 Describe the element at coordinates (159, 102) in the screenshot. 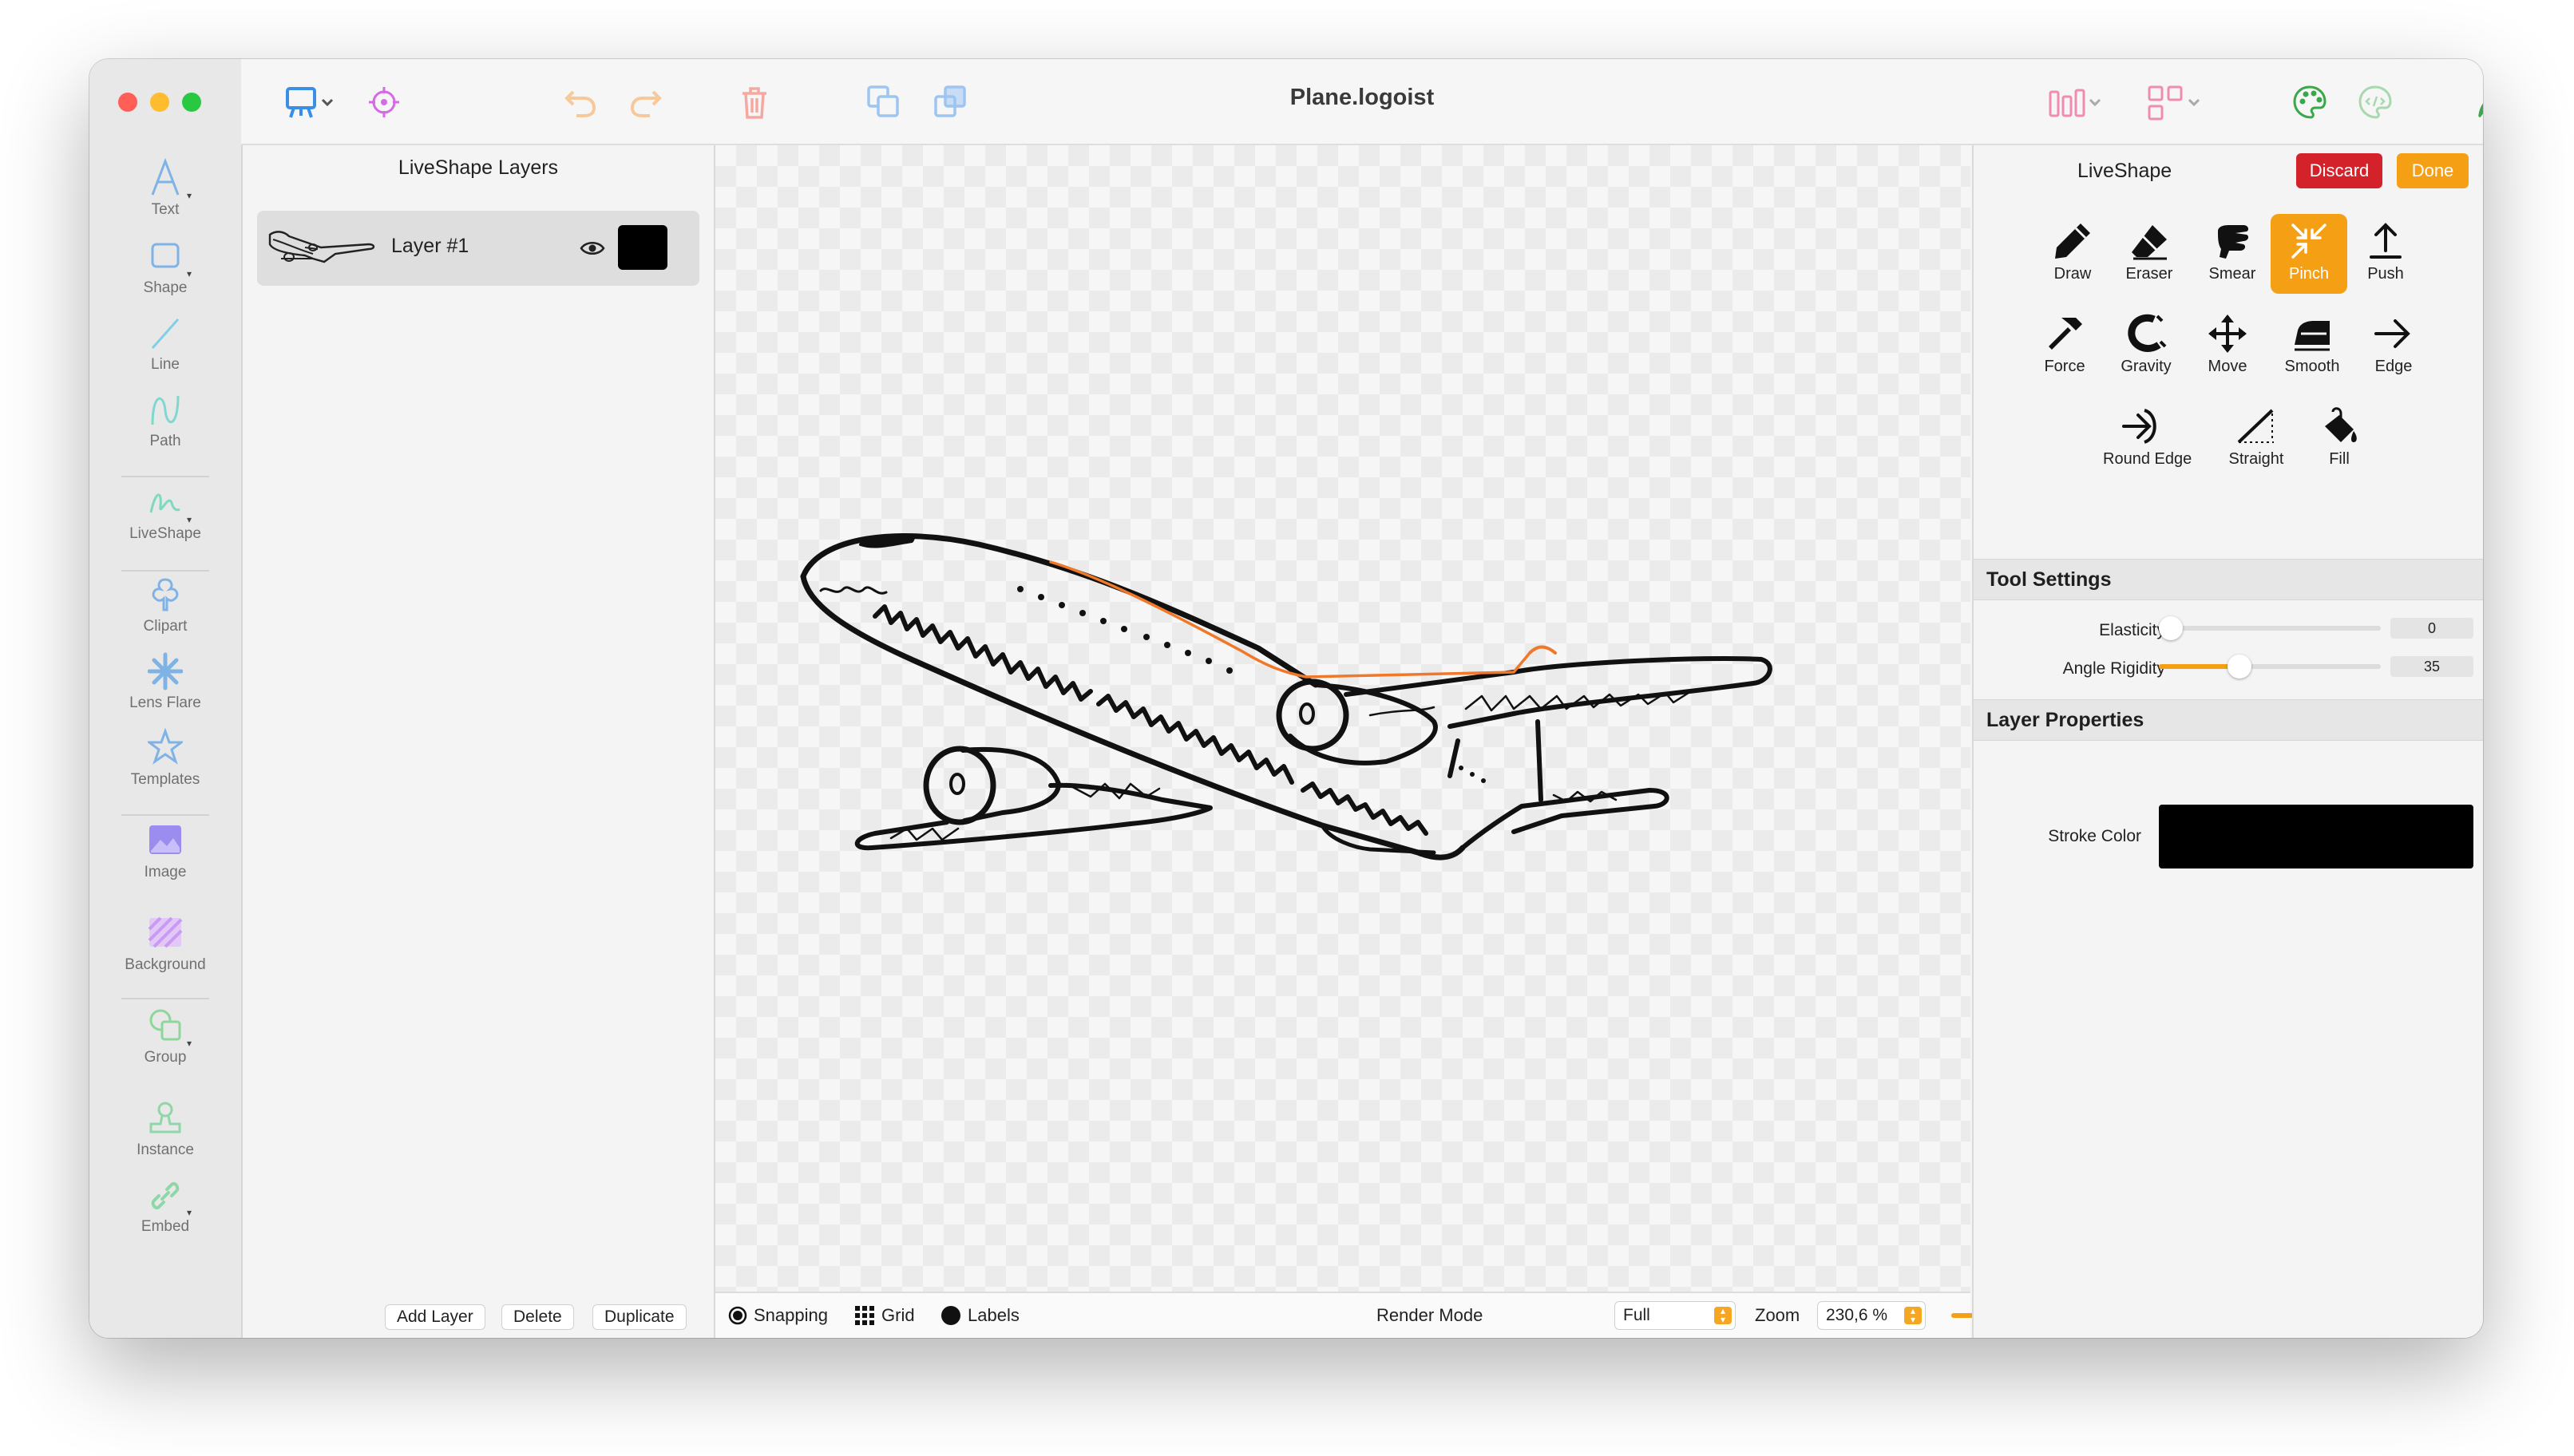

I see `minimize-window-button` at that location.